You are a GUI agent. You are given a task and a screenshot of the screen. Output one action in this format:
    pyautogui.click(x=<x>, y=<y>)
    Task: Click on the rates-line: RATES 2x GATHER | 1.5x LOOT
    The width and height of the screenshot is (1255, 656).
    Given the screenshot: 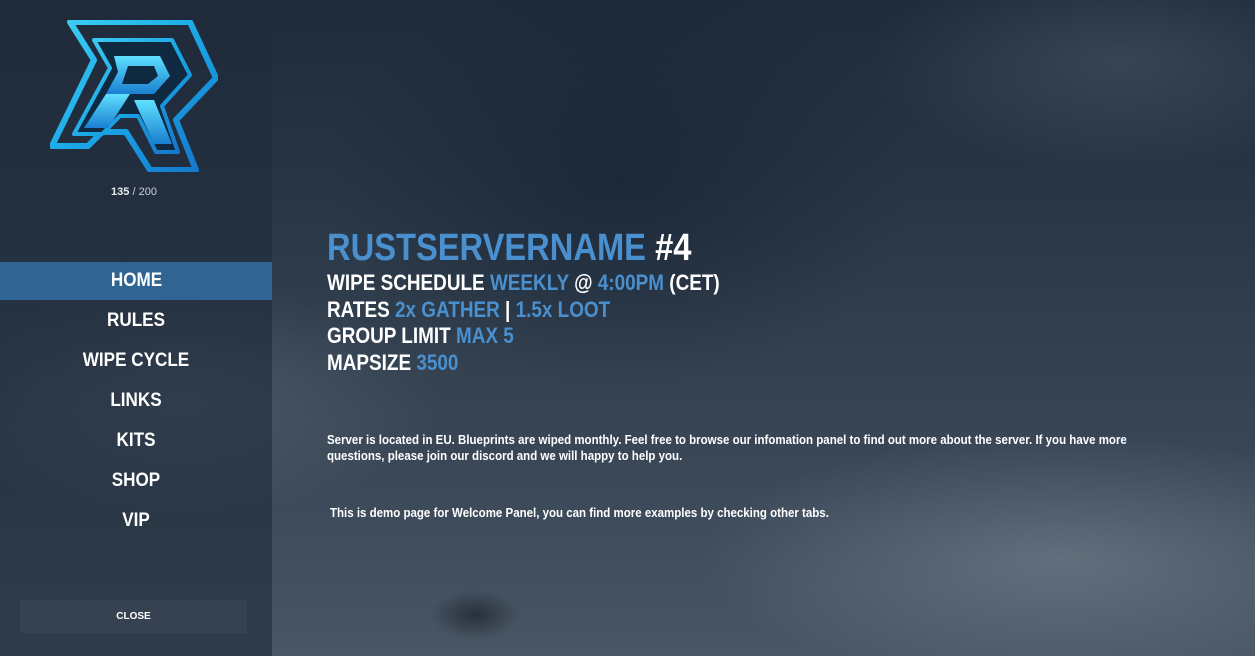 What is the action you would take?
    pyautogui.click(x=697, y=310)
    